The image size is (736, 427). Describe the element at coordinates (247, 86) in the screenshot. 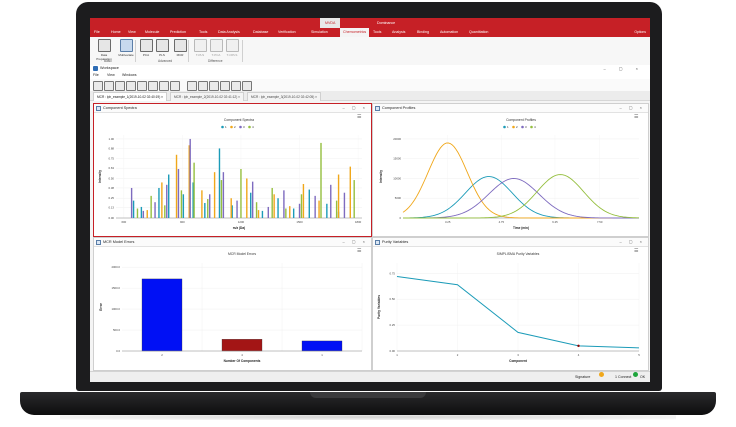

I see `grid-icon` at that location.